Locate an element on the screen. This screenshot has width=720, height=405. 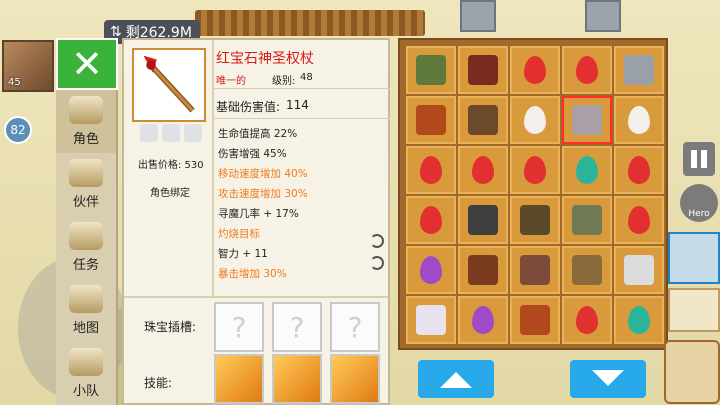
close-button: ✕ is located at coordinates (87, 64).